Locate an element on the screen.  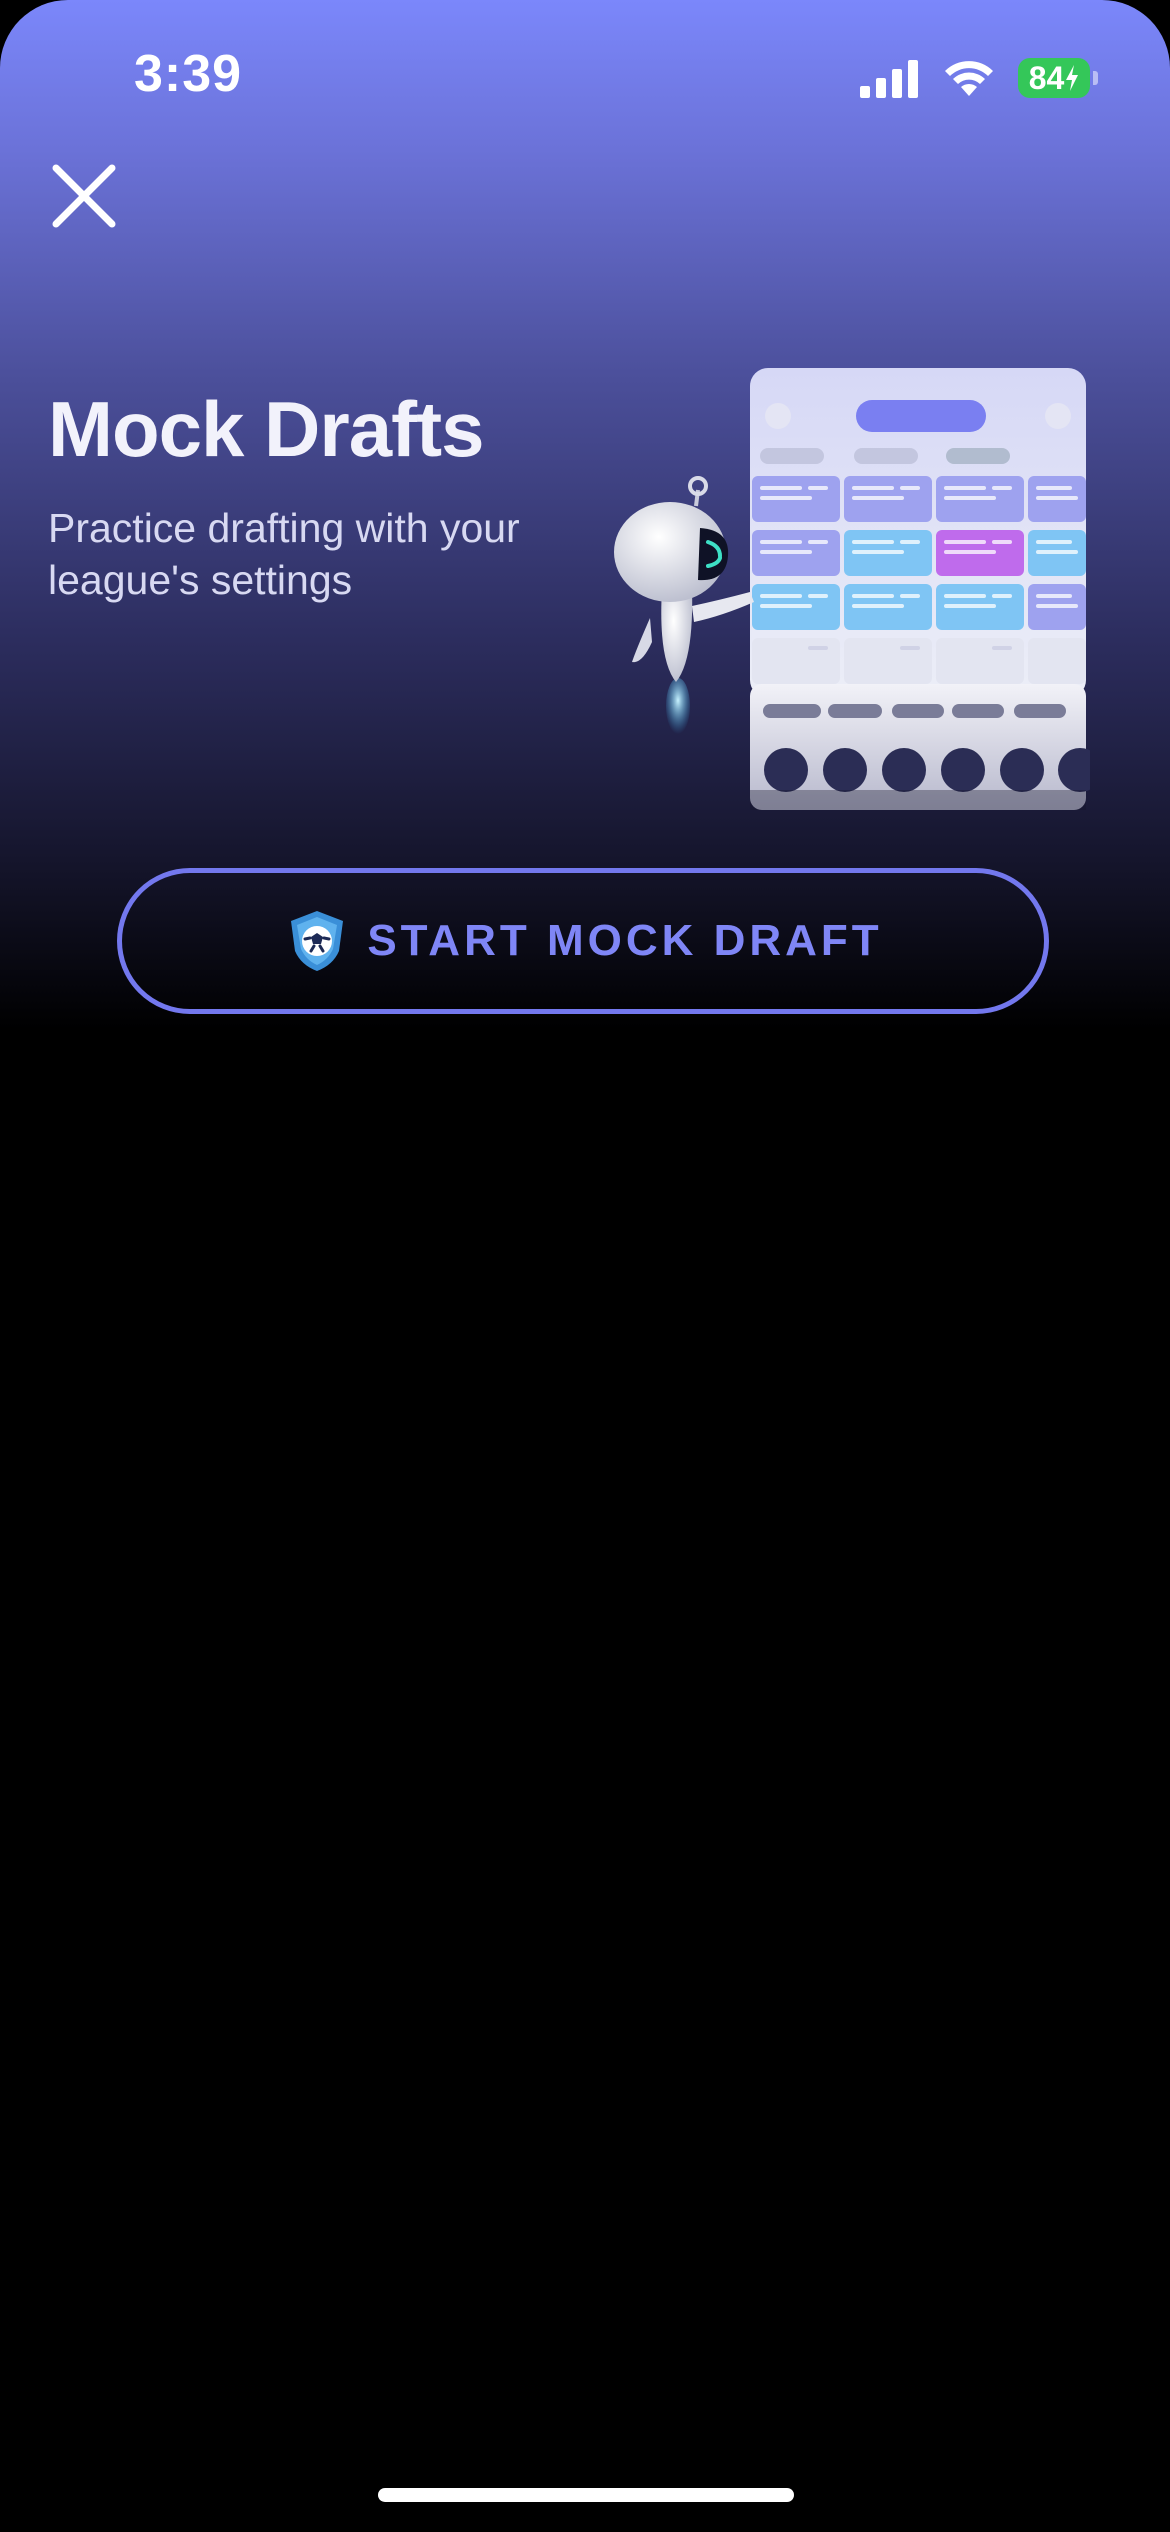
wifi-icon is located at coordinates (969, 78).